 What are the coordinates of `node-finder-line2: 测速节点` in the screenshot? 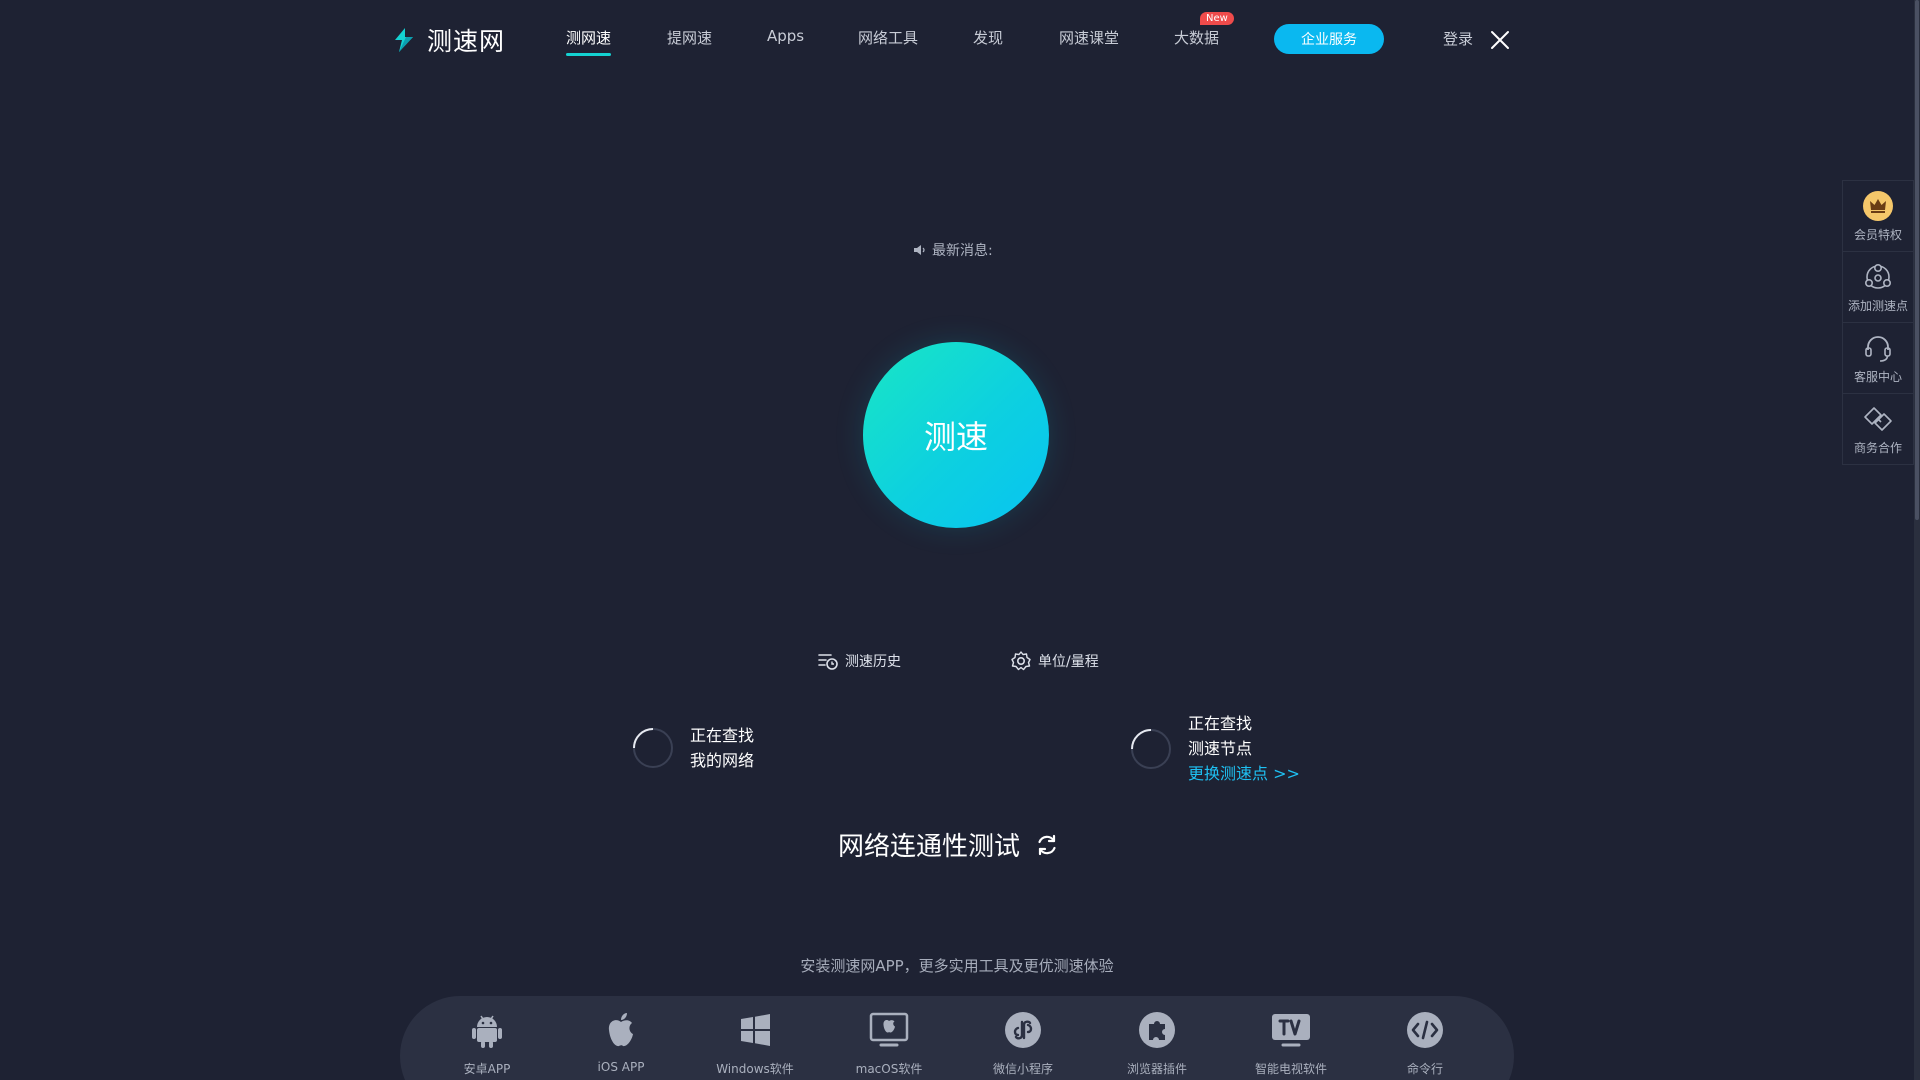 It's located at (1220, 748).